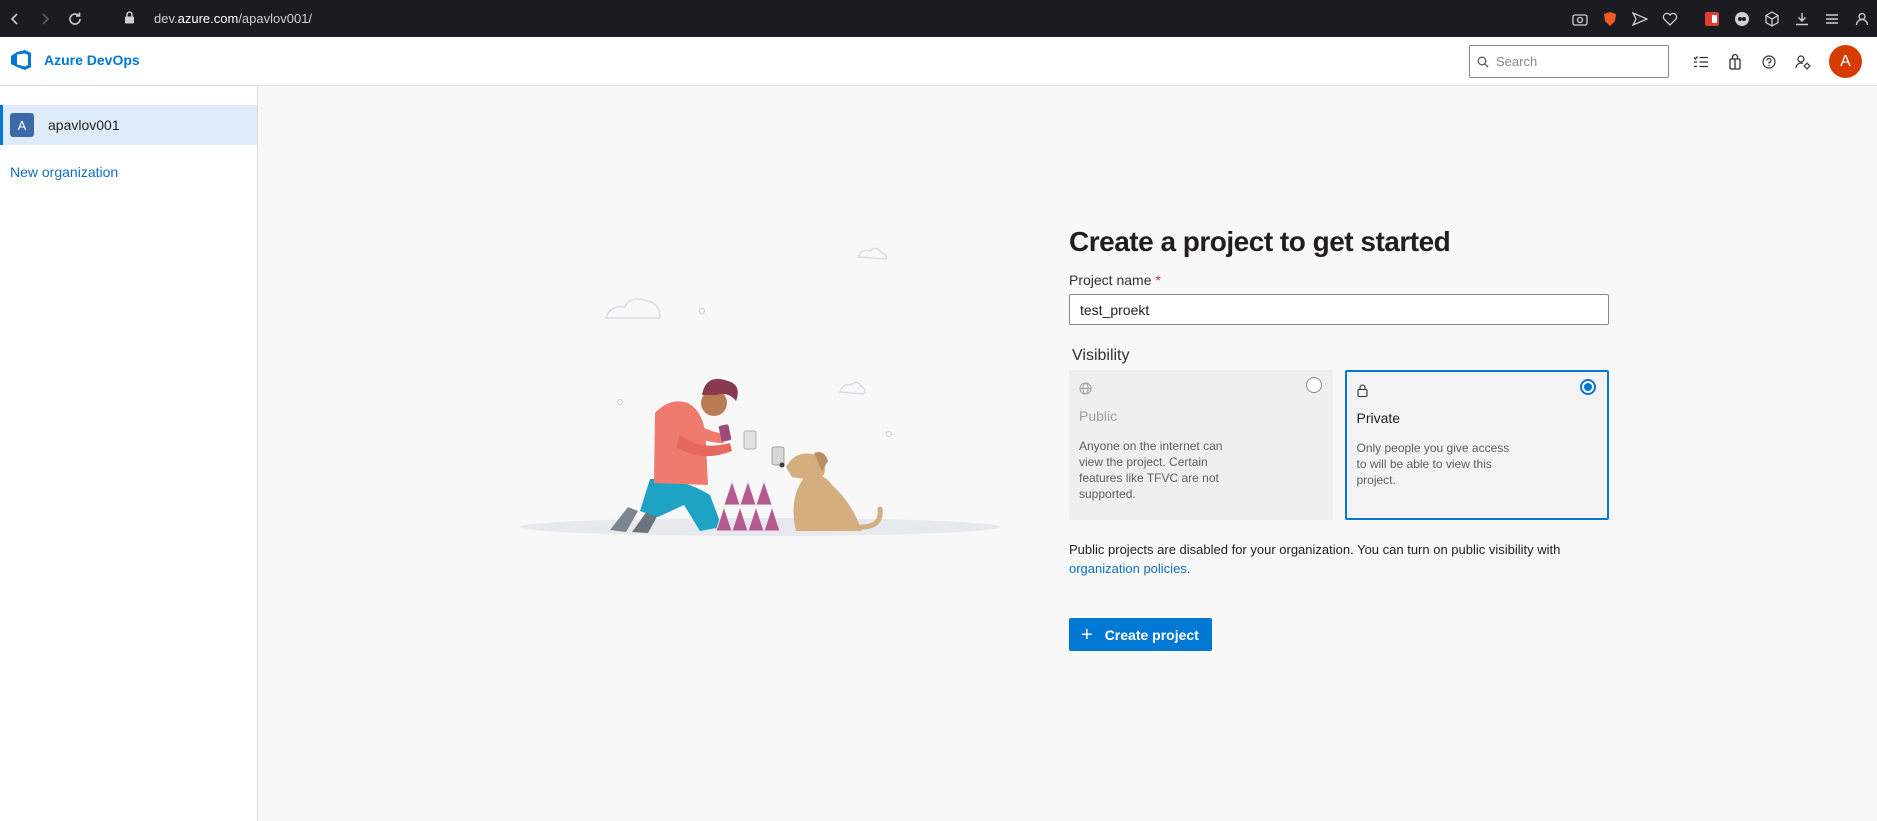 This screenshot has width=1877, height=821. What do you see at coordinates (1313, 385) in the screenshot?
I see `public-radio` at bounding box center [1313, 385].